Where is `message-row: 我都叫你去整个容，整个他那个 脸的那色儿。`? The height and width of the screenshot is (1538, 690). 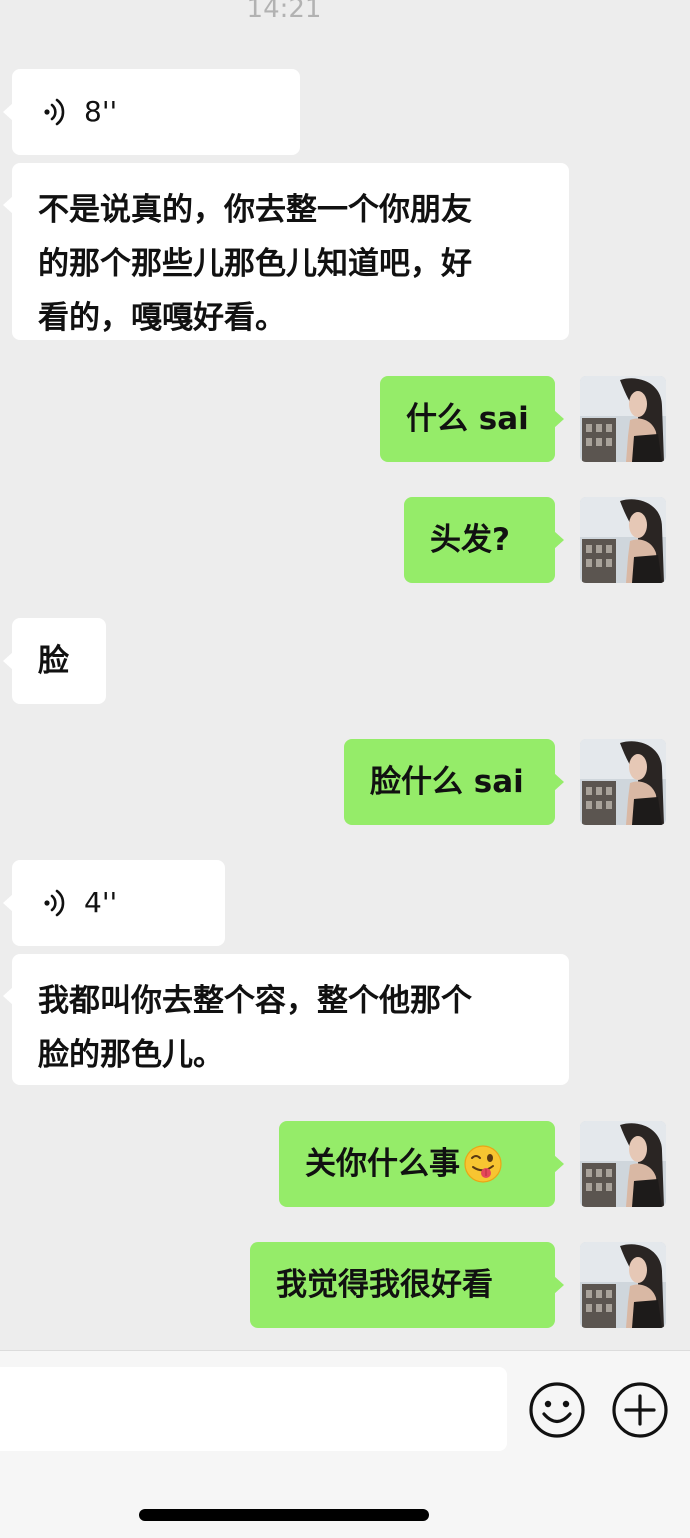 message-row: 我都叫你去整个容，整个他那个 脸的那色儿。 is located at coordinates (345, 1019).